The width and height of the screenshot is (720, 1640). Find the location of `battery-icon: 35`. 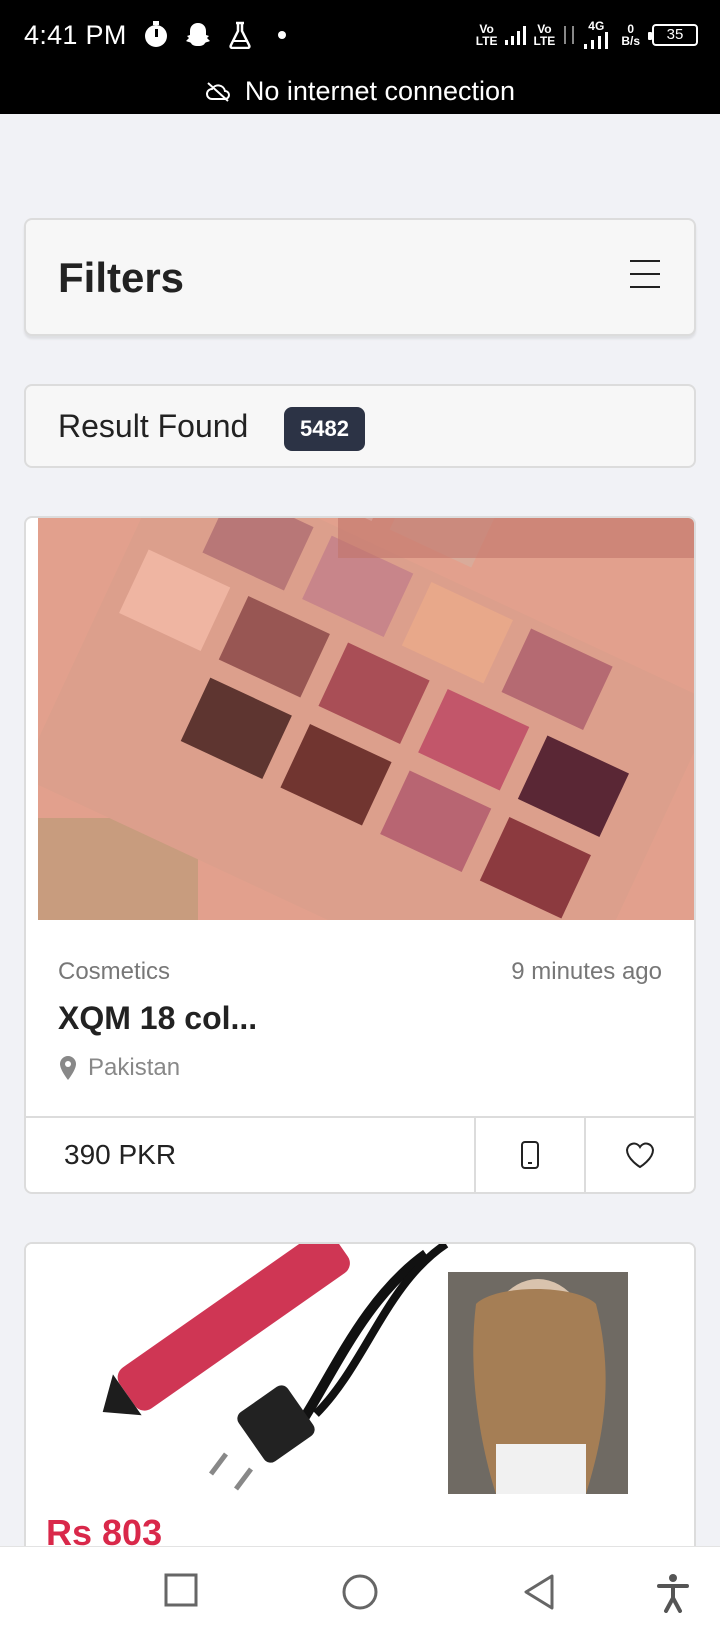

battery-icon: 35 is located at coordinates (673, 35).